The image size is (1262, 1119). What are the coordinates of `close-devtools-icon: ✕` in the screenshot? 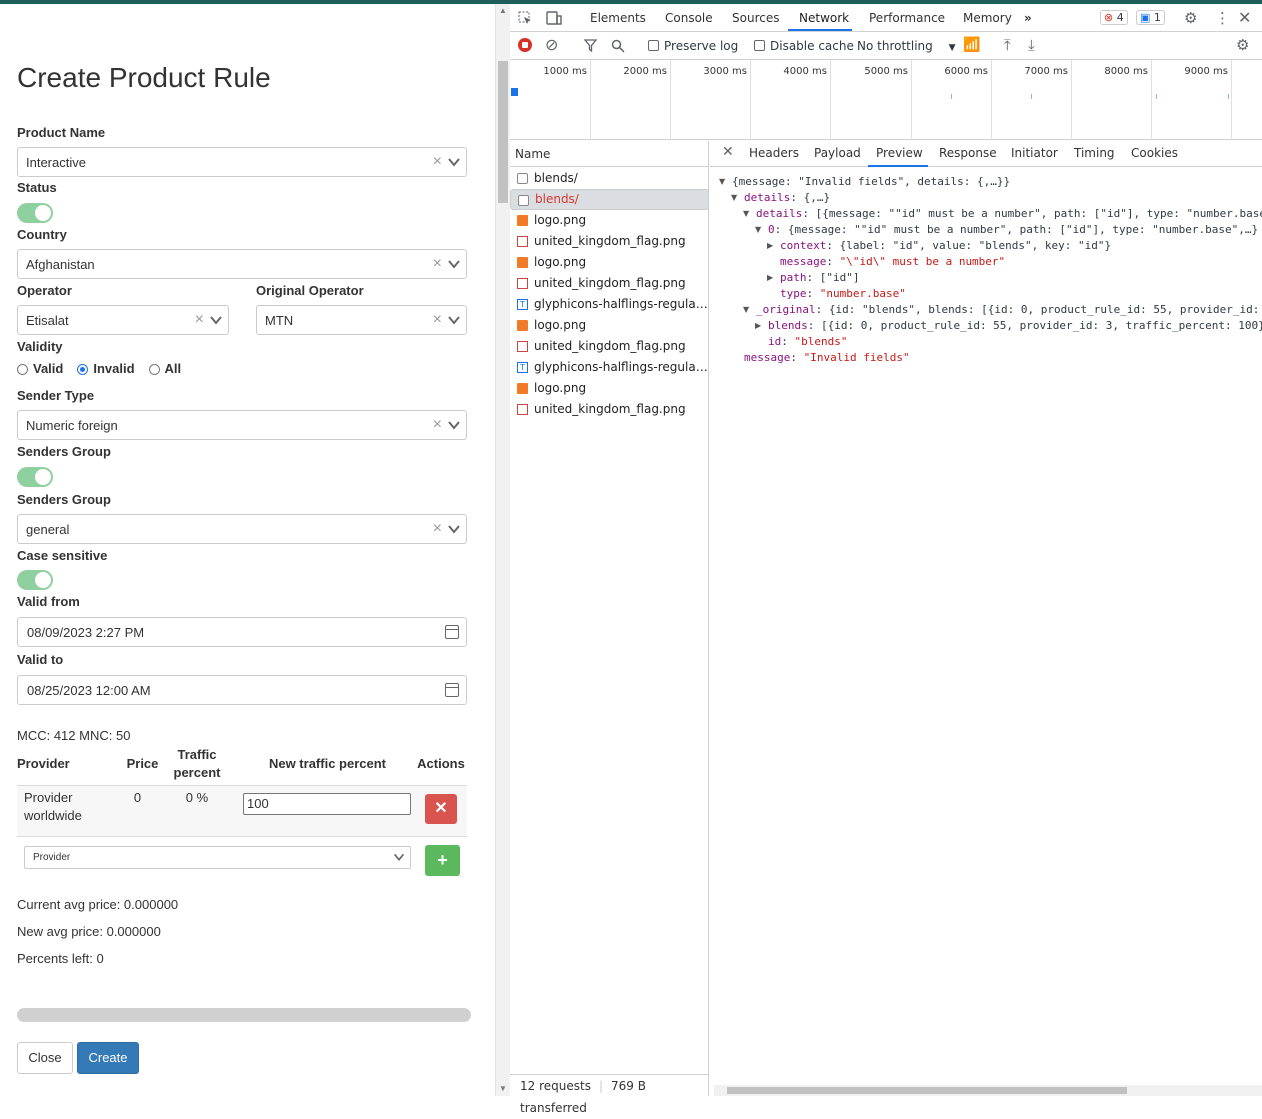 It's located at (1244, 17).